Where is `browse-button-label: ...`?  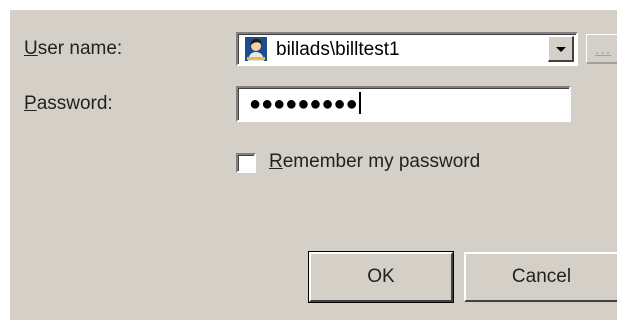 browse-button-label: ... is located at coordinates (603, 49).